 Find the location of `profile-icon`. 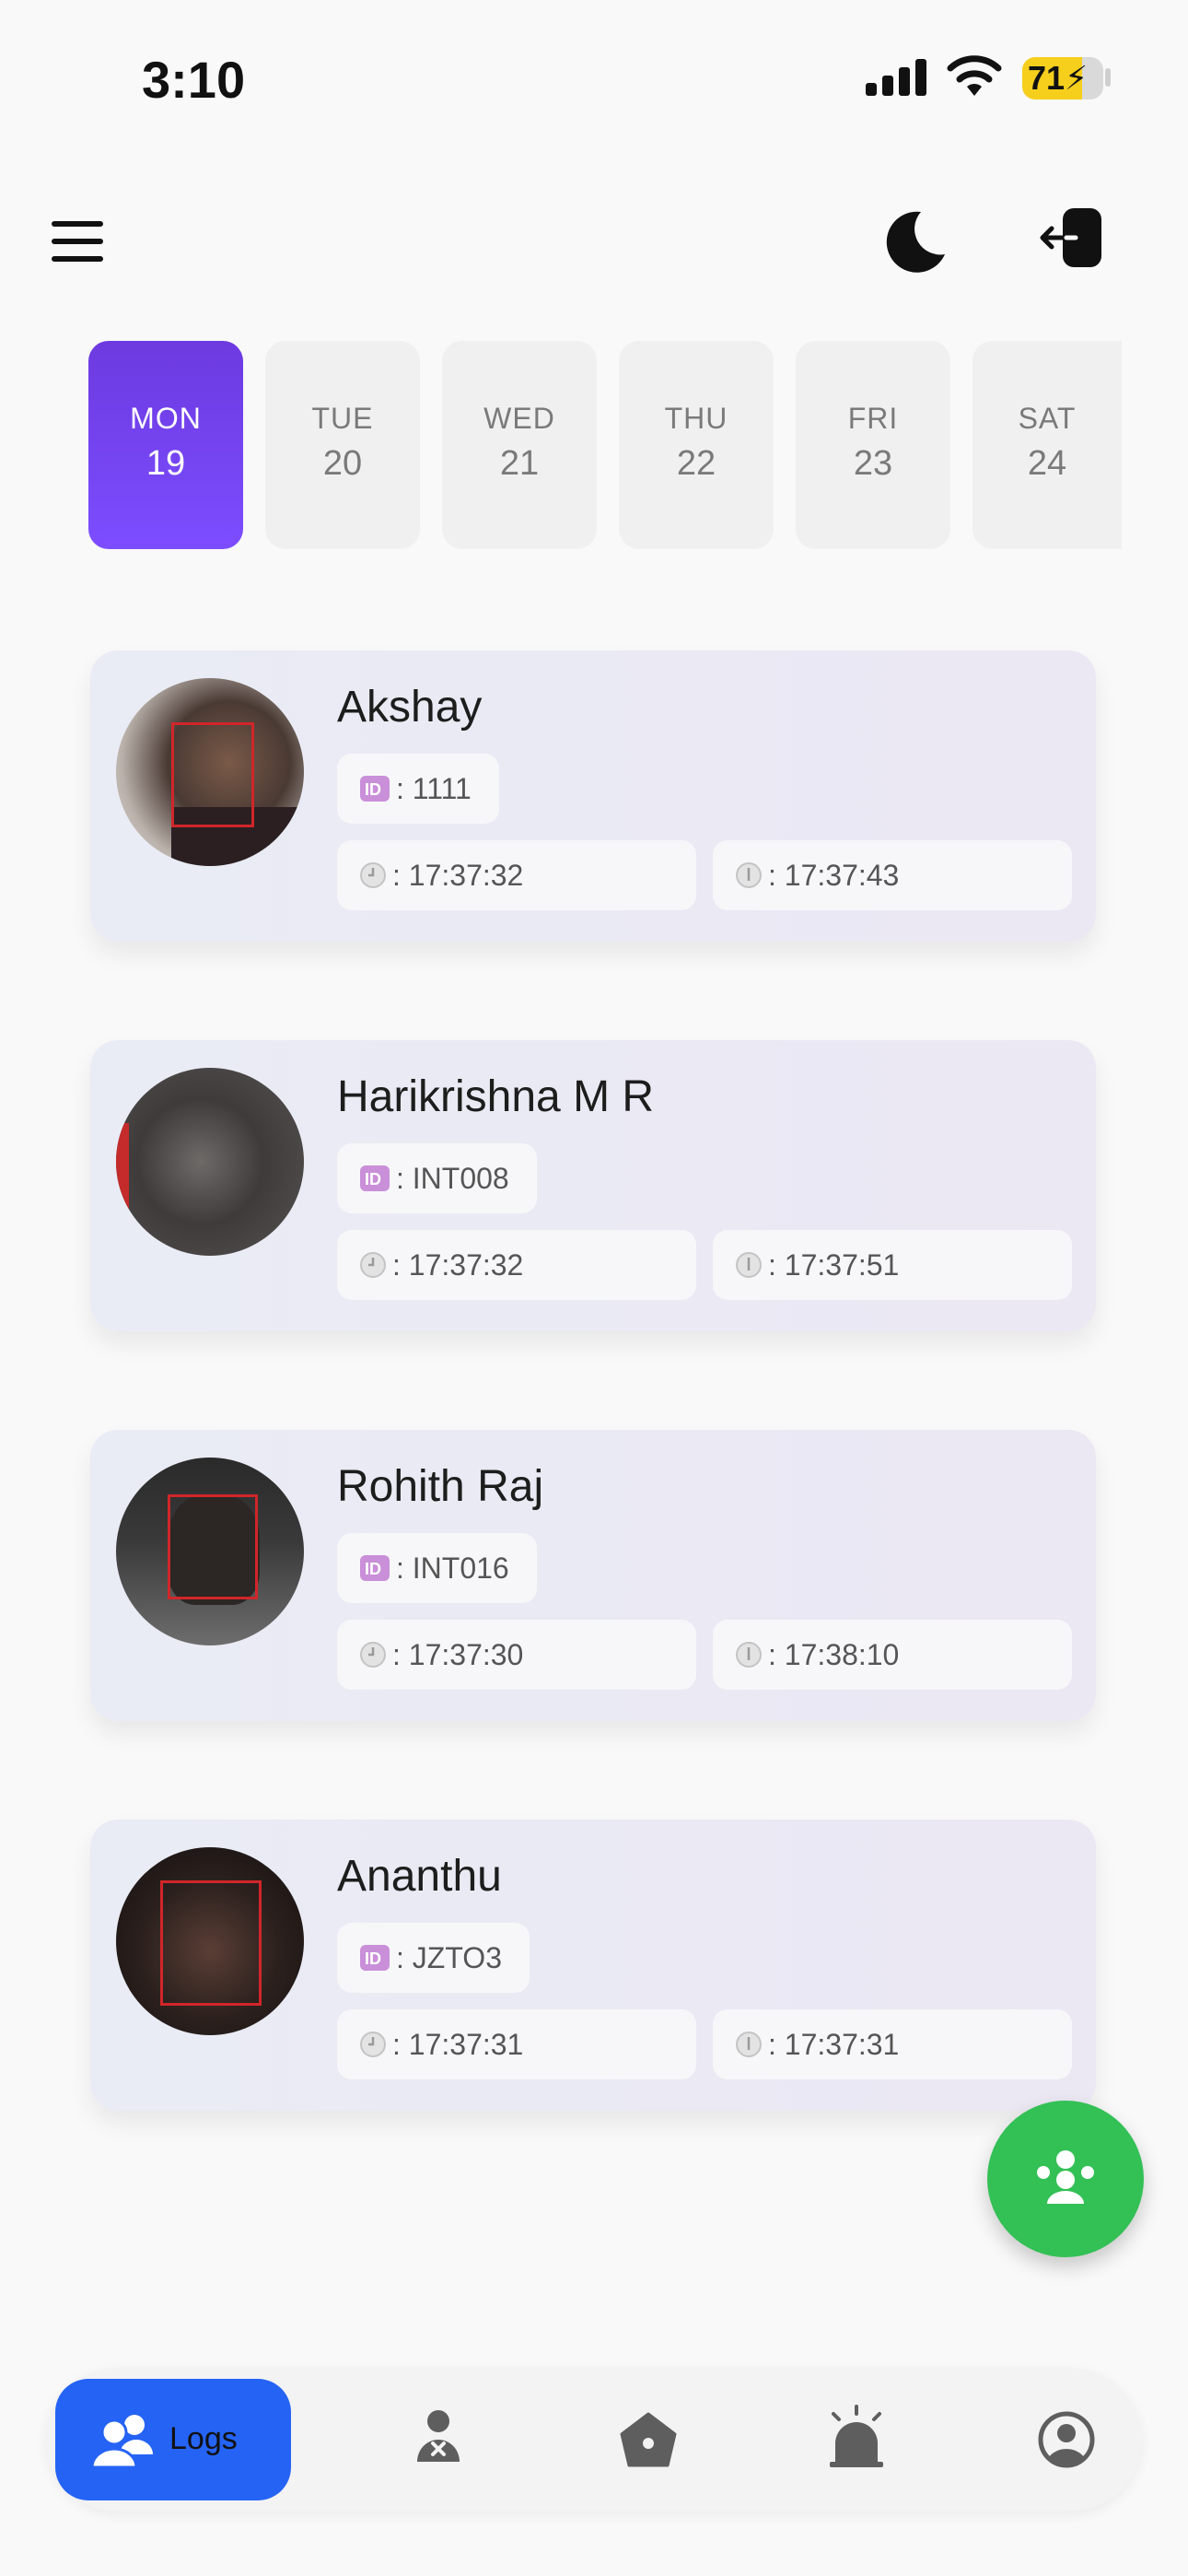

profile-icon is located at coordinates (1066, 2439).